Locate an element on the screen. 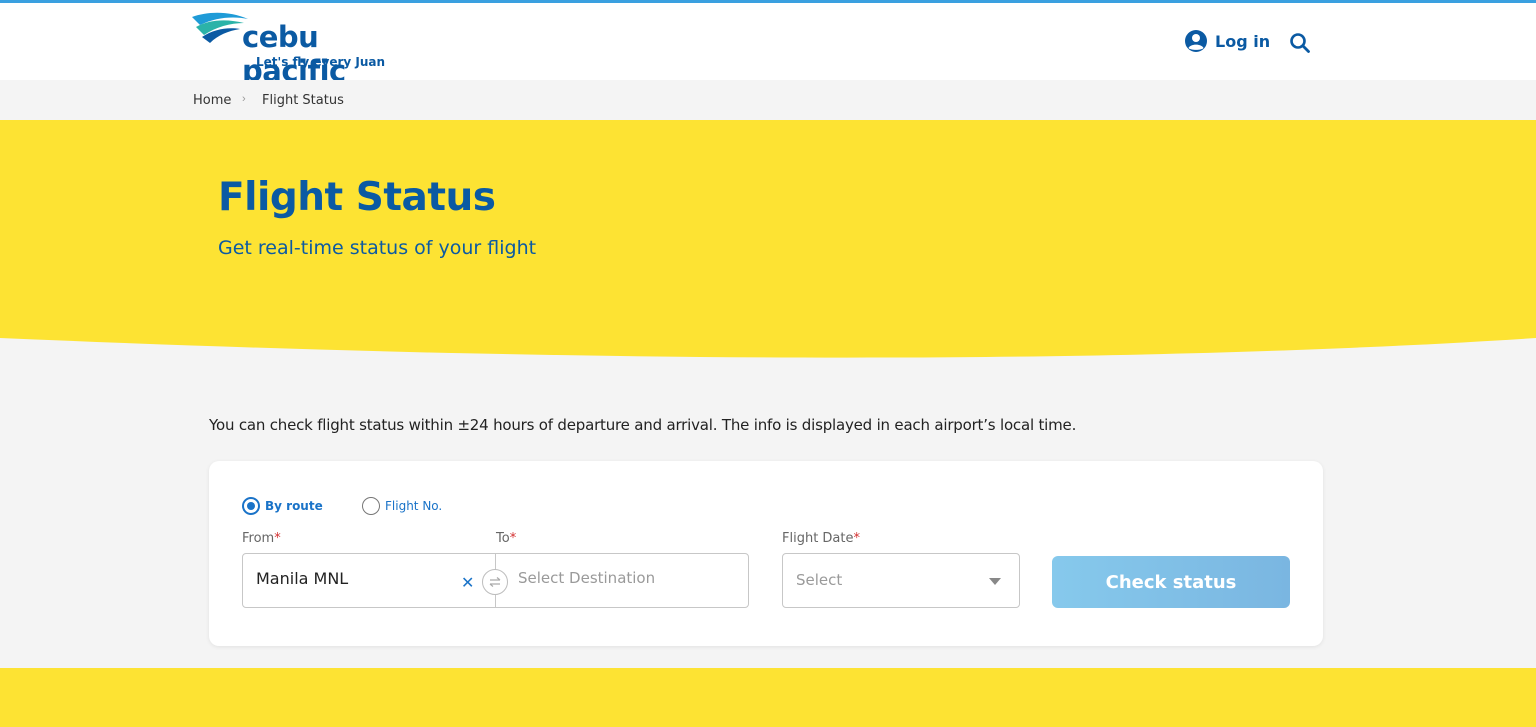 Image resolution: width=1536 pixels, height=727 pixels. logo-wordmark: cebu pacific is located at coordinates (294, 54).